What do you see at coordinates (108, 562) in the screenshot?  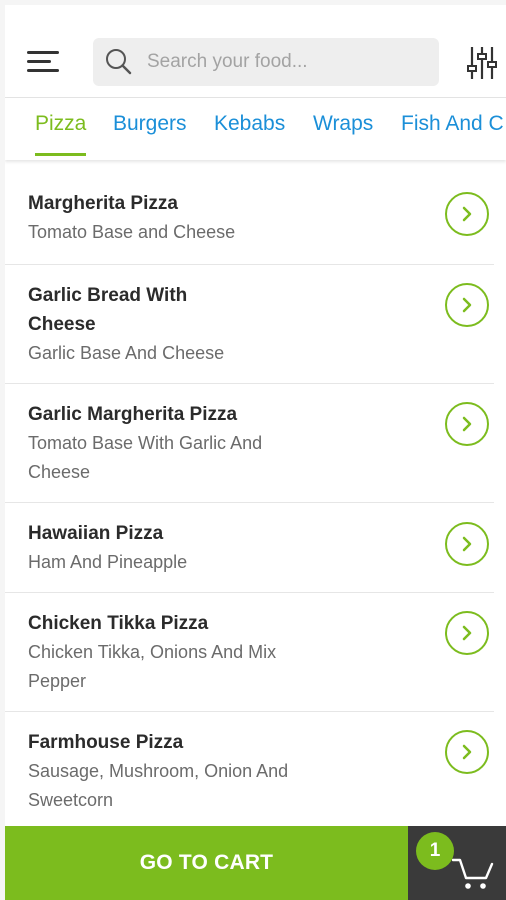 I see `item-description: Ham And Pineapple` at bounding box center [108, 562].